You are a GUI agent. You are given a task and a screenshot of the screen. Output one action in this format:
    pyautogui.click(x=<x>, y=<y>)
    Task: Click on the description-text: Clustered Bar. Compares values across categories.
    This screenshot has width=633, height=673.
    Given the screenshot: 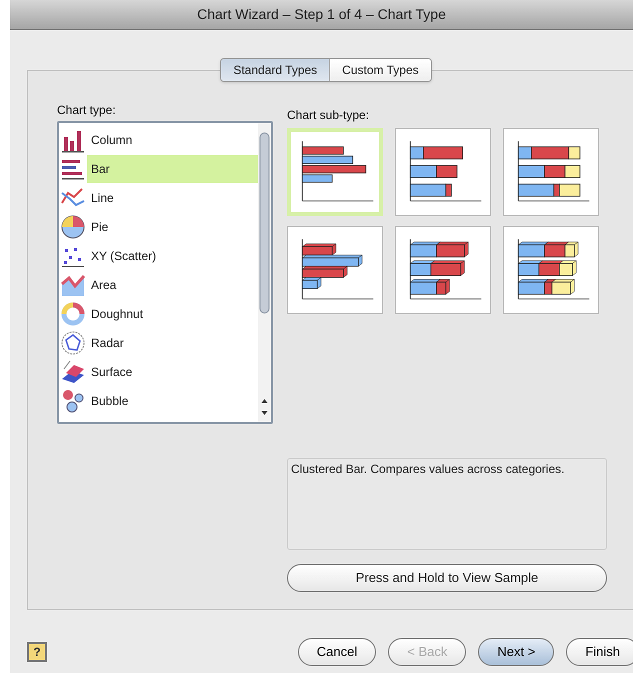 What is the action you would take?
    pyautogui.click(x=428, y=469)
    